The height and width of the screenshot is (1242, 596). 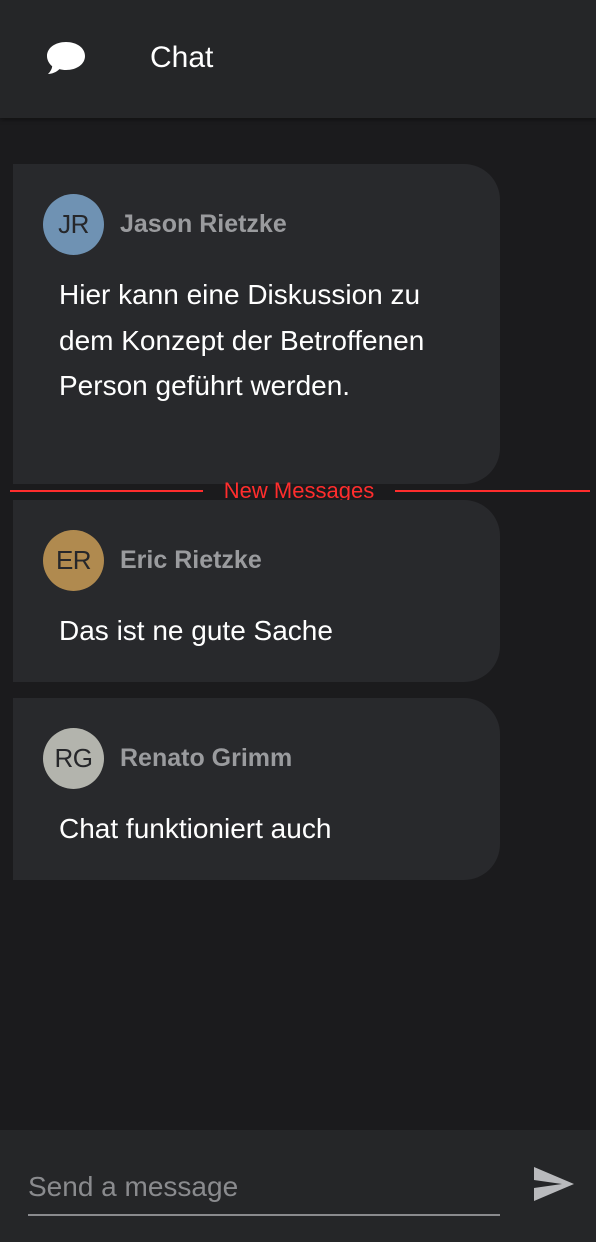 I want to click on message-composer, so click(x=298, y=1186).